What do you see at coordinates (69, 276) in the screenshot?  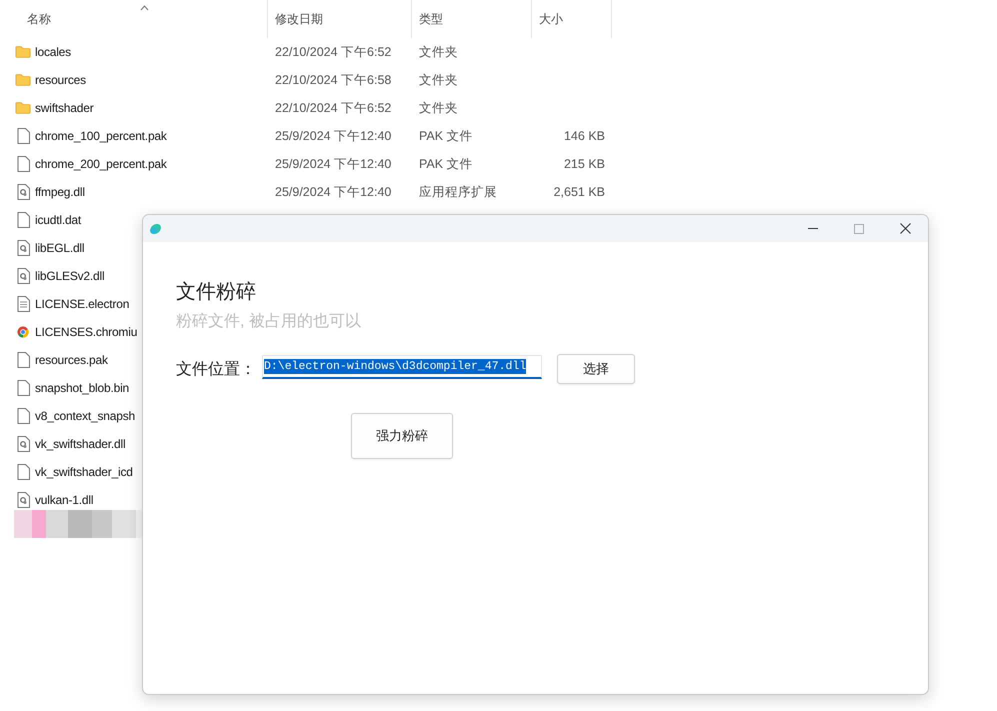 I see `file-name: libGLESv2.dll` at bounding box center [69, 276].